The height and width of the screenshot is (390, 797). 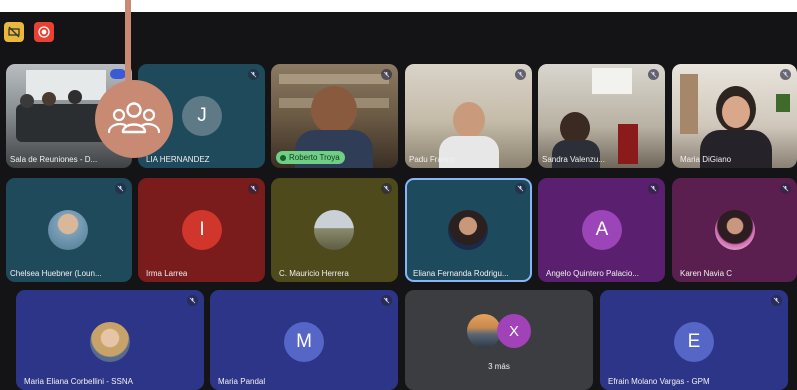 I want to click on more-participants-label: 3 más, so click(x=499, y=366).